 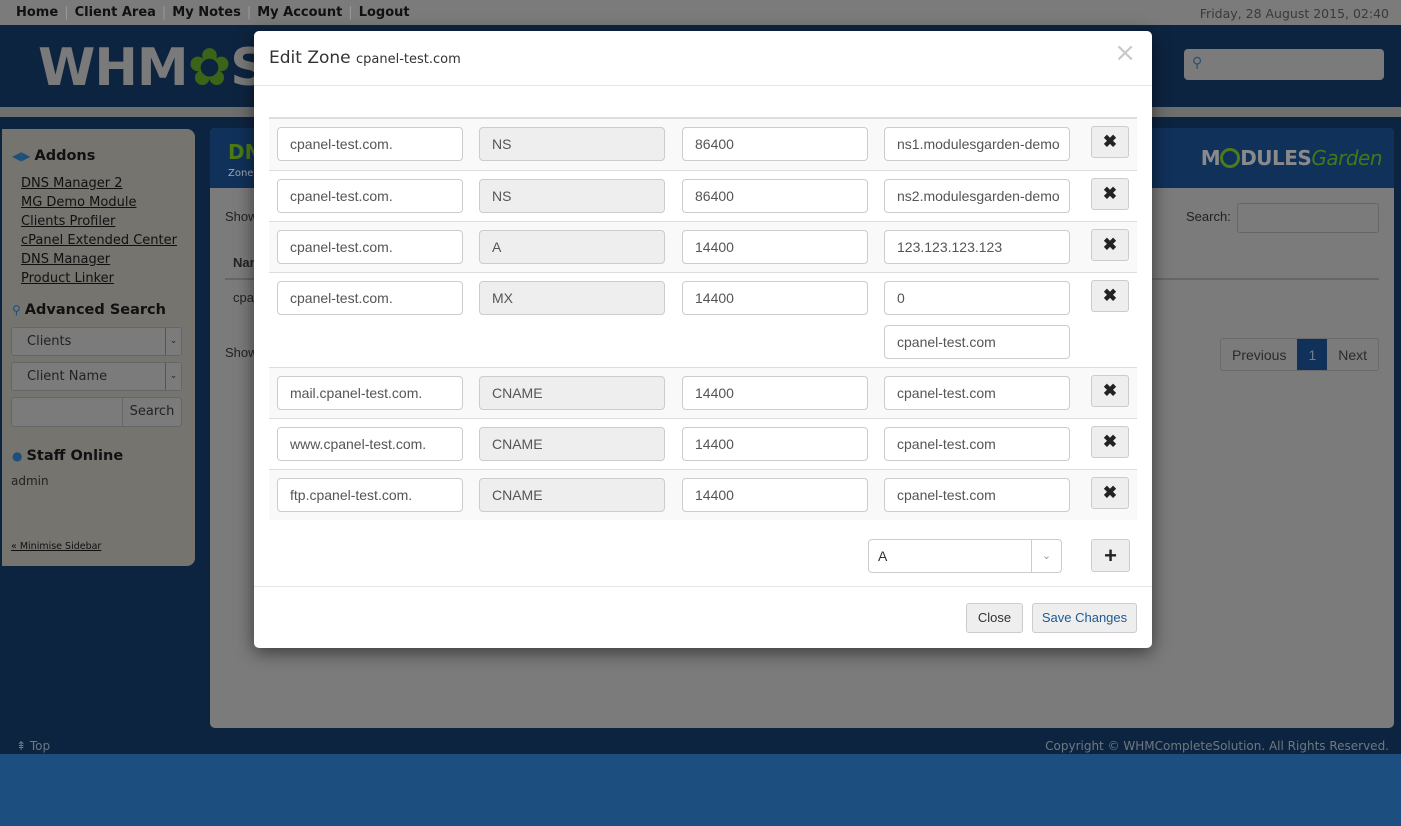 I want to click on staff-online-heading: ● Staff Online, so click(x=68, y=456).